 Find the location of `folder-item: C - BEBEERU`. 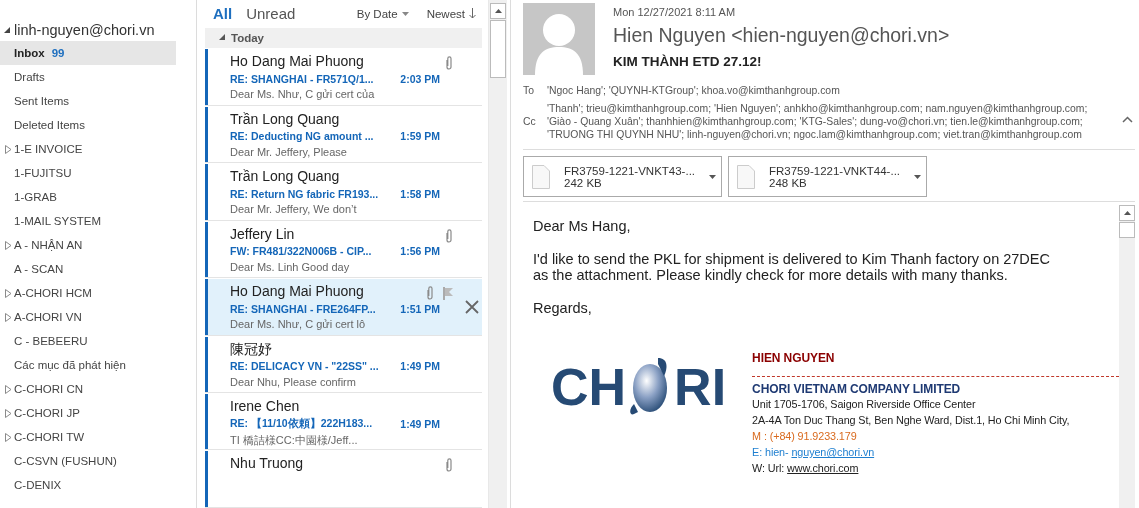

folder-item: C - BEBEERU is located at coordinates (88, 341).